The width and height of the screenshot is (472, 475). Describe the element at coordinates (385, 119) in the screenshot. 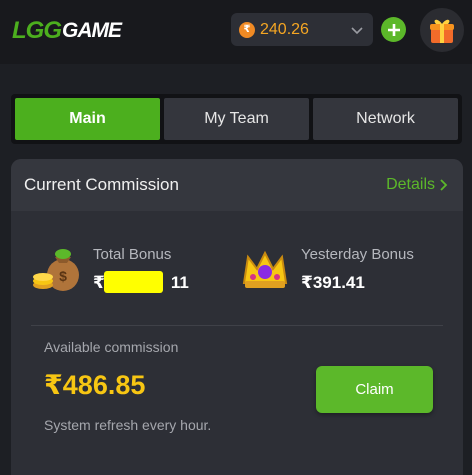

I see `tab-network: Network` at that location.